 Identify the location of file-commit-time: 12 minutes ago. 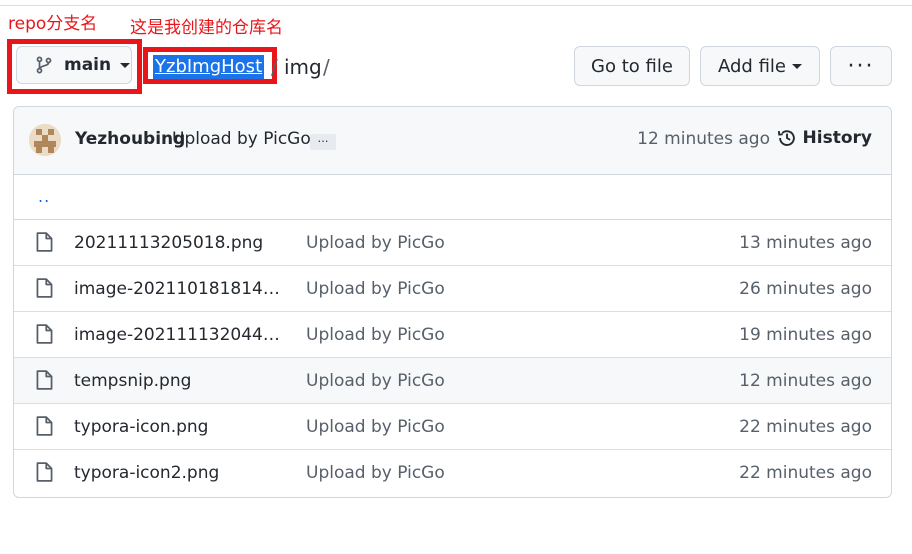
(805, 381).